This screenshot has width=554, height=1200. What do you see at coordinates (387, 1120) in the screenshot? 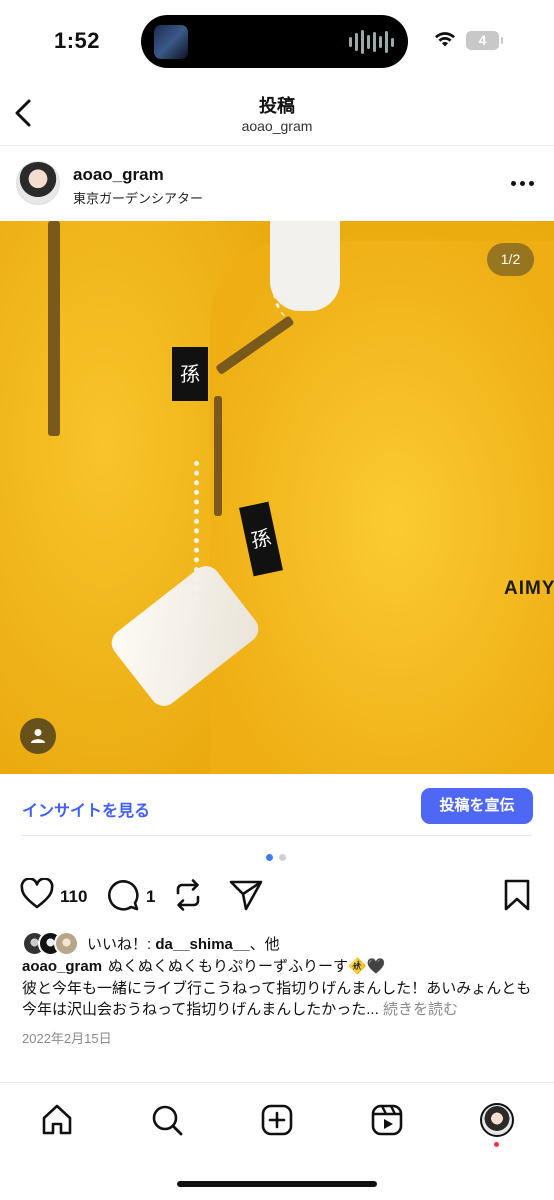
I see `reels-icon` at bounding box center [387, 1120].